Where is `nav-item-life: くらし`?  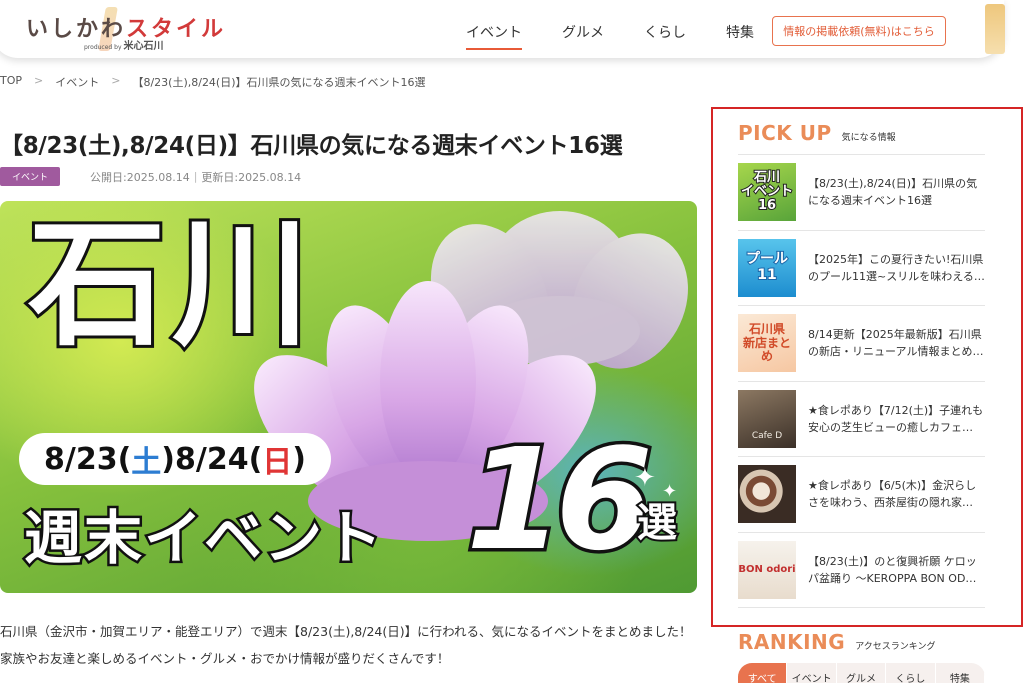
nav-item-life: くらし is located at coordinates (665, 36).